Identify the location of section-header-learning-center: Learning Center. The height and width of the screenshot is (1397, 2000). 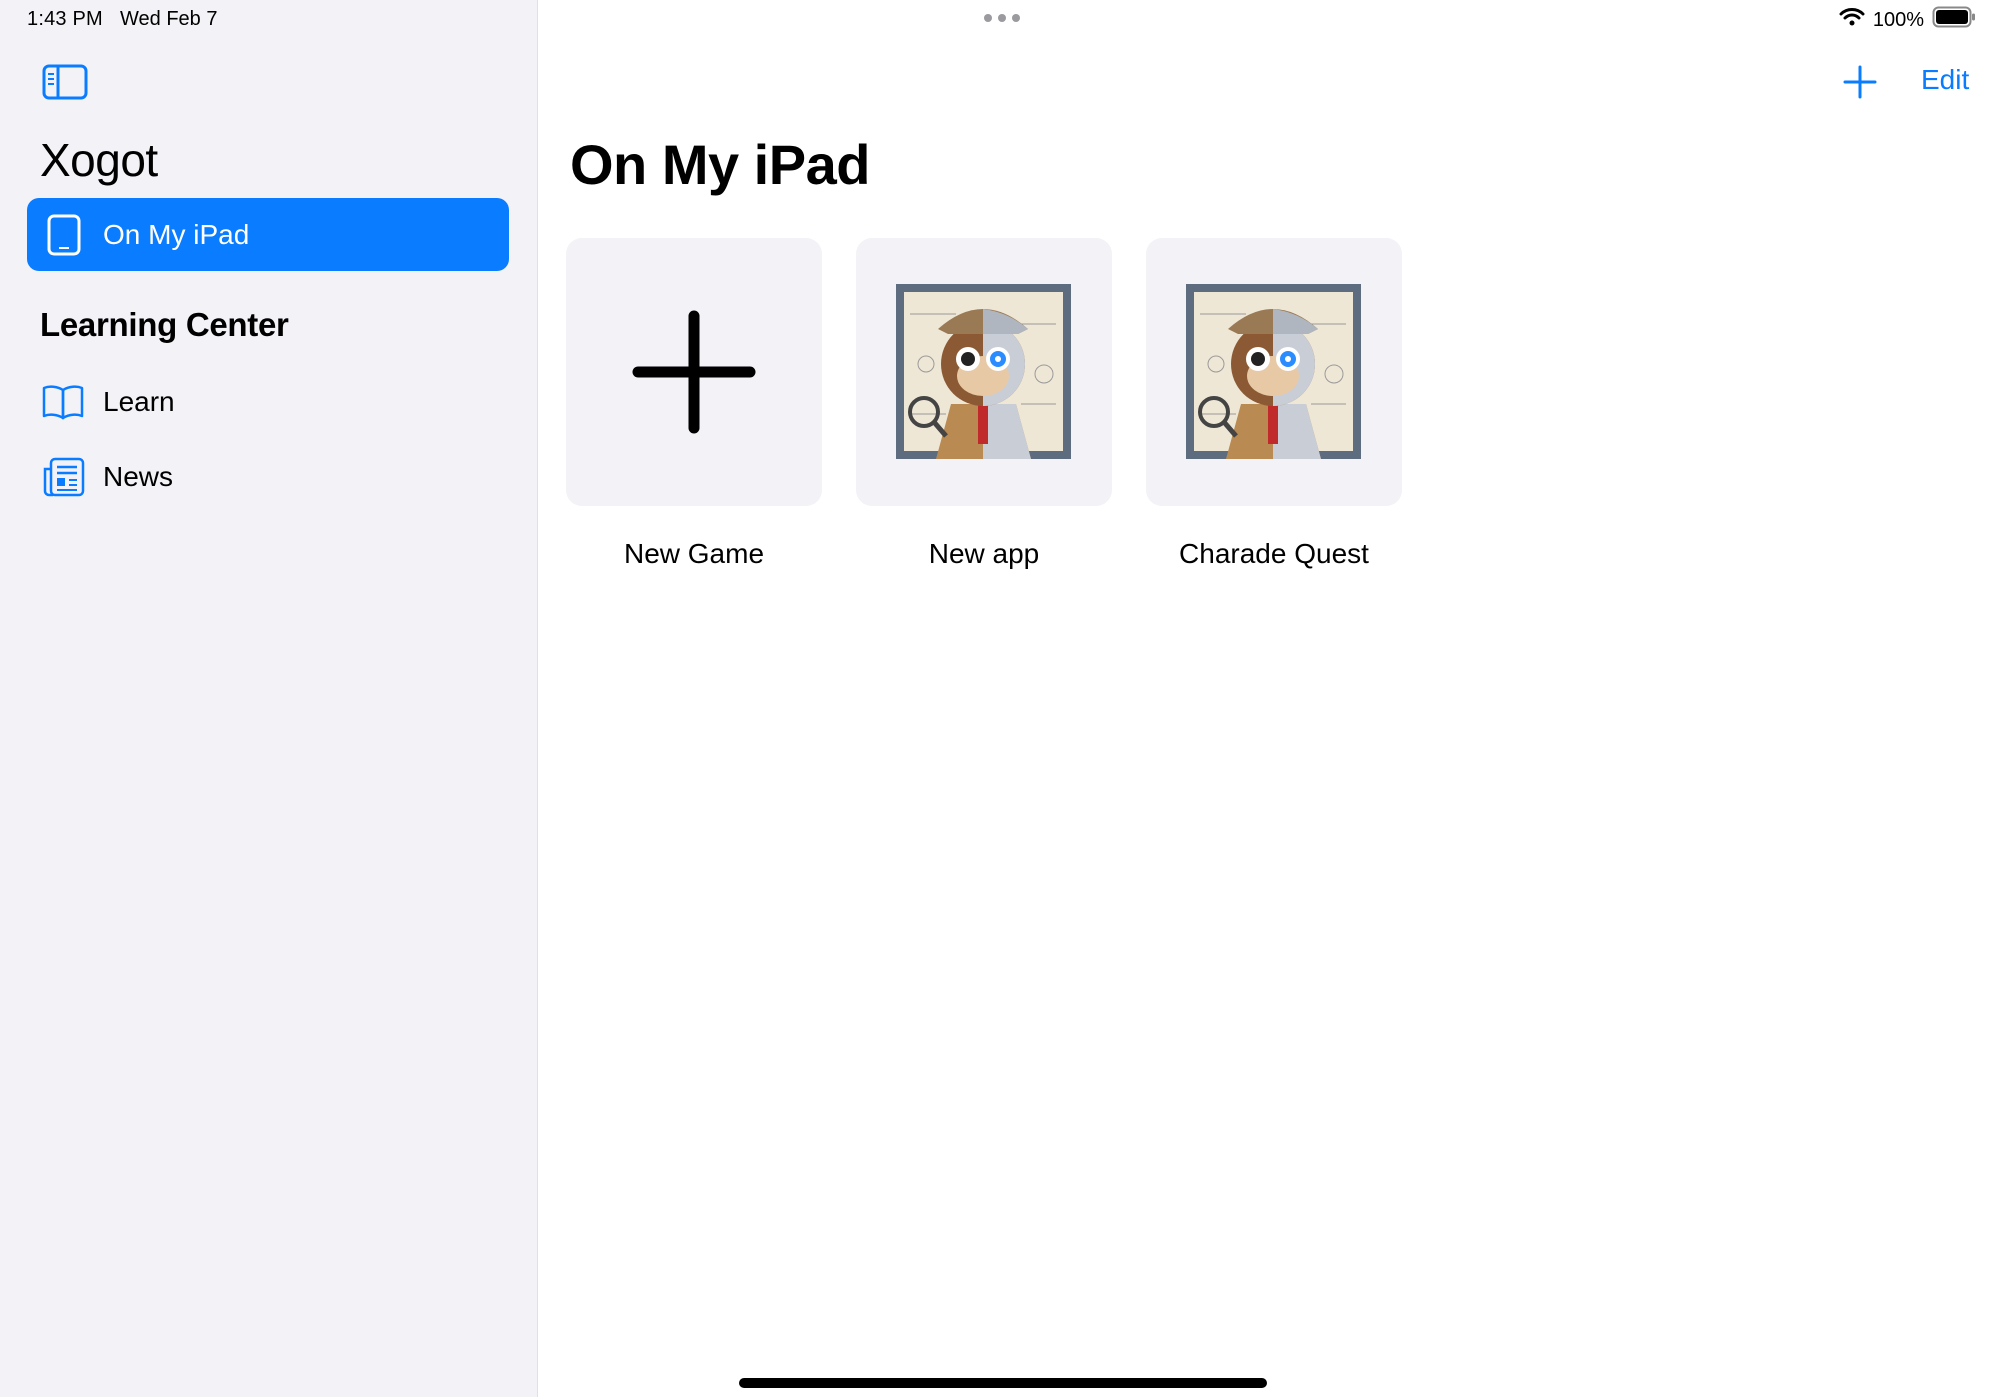
(164, 324).